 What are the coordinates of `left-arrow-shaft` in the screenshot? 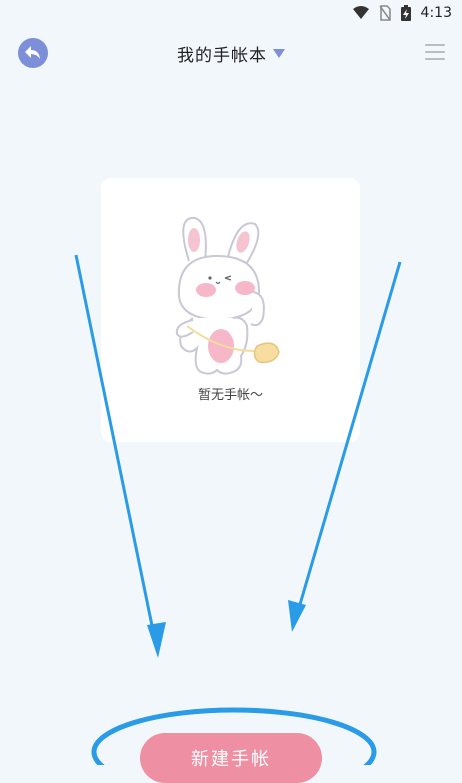 It's located at (116, 452).